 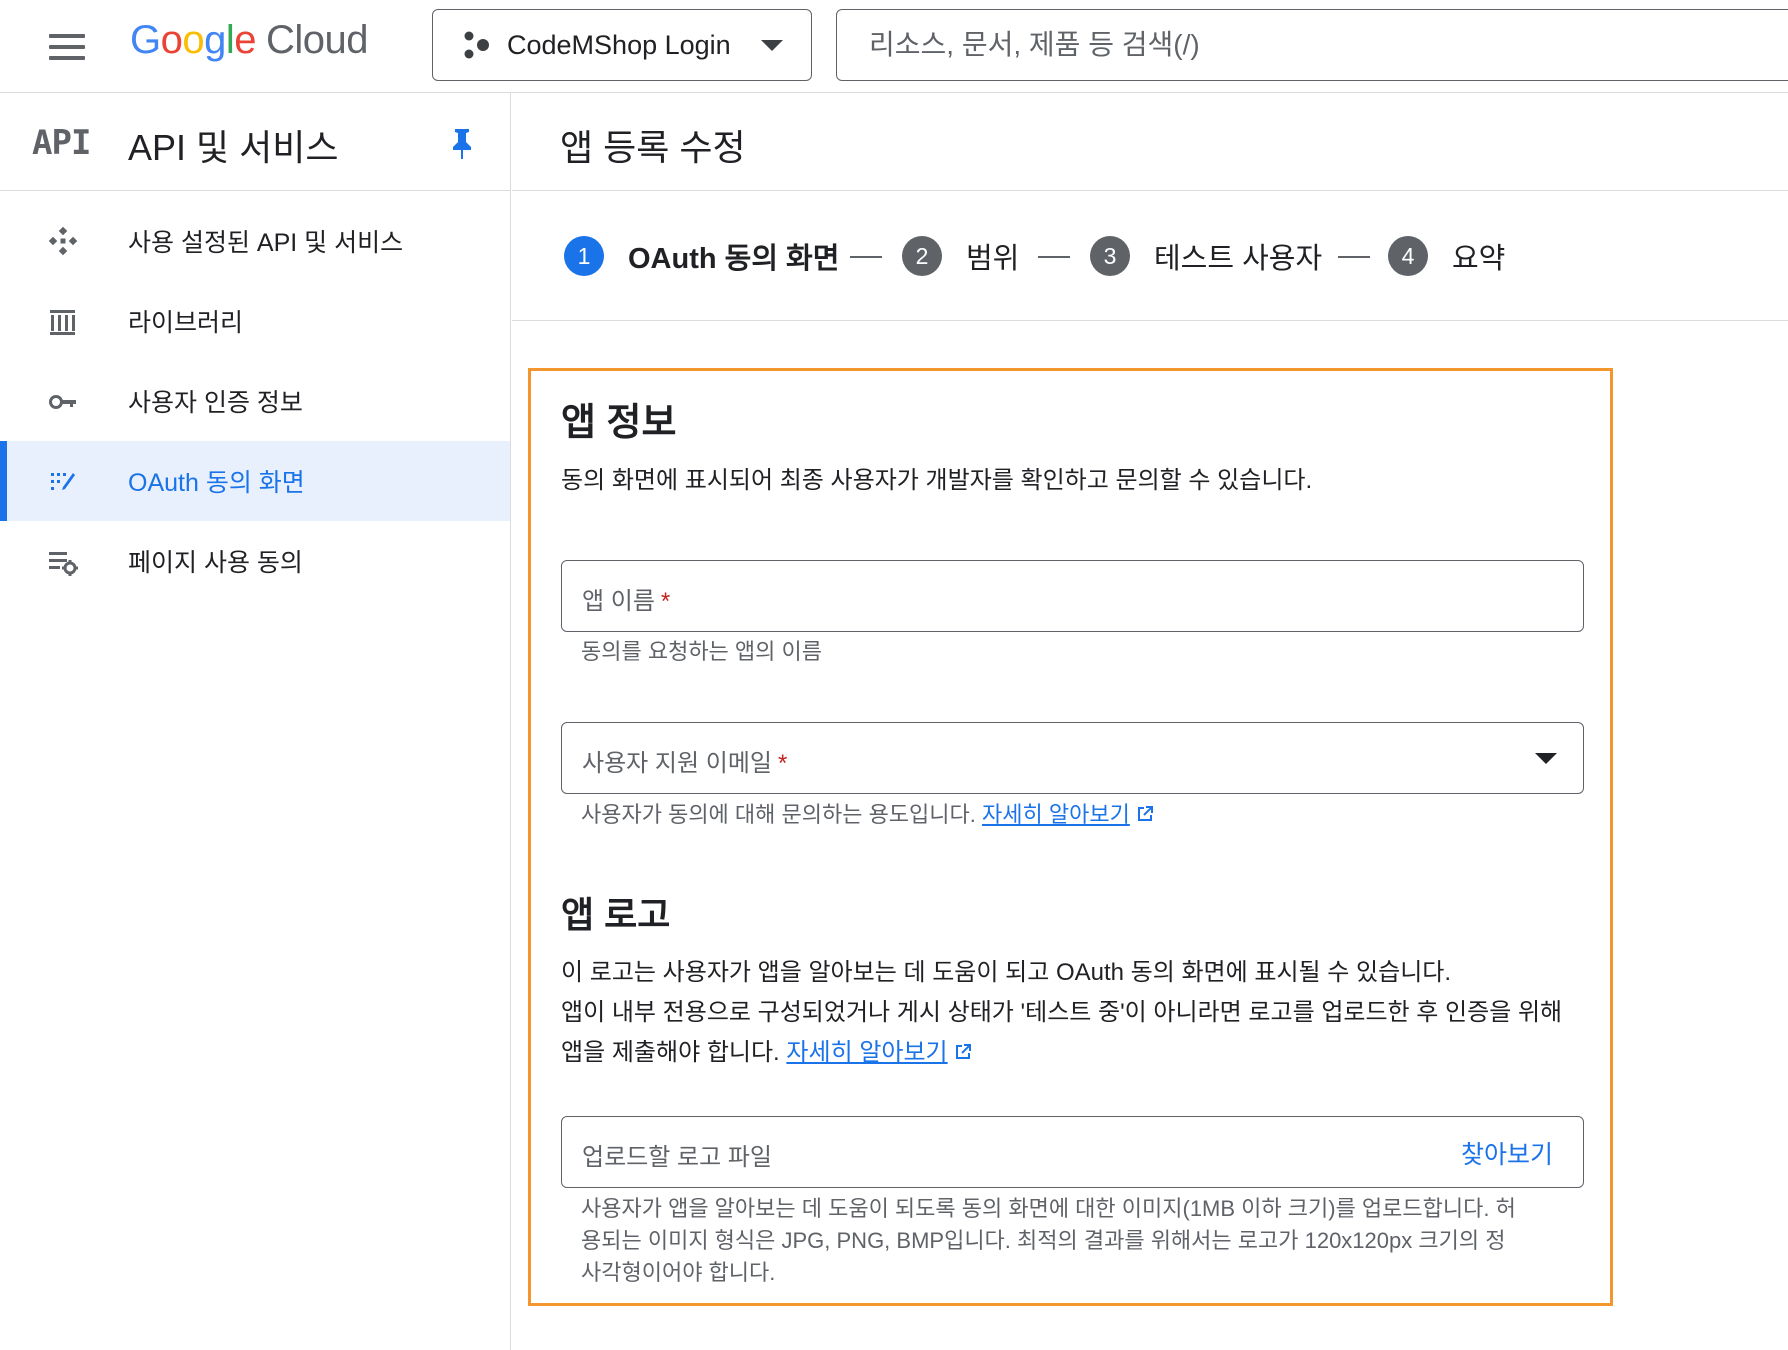 I want to click on sidebar-item-label: OAuth 동의 화면, so click(x=216, y=483).